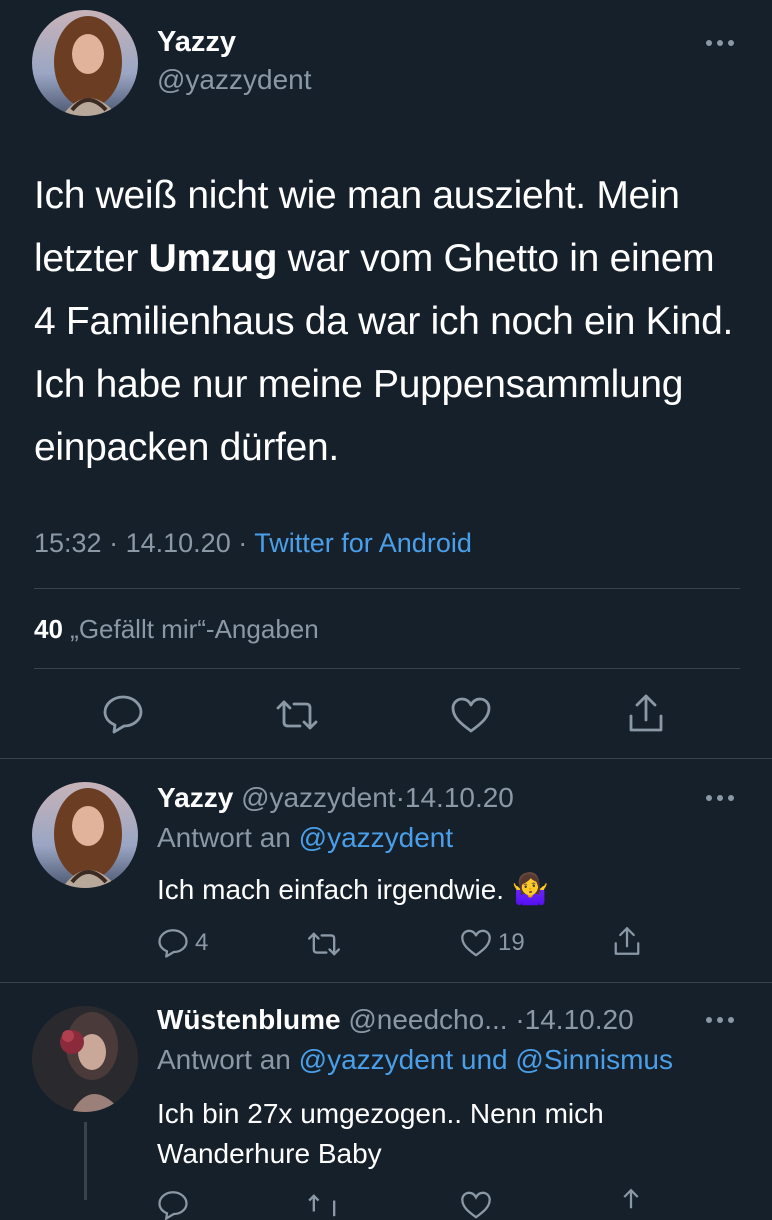  Describe the element at coordinates (530, 889) in the screenshot. I see `shrug-emoji: 🤷‍♀️` at that location.